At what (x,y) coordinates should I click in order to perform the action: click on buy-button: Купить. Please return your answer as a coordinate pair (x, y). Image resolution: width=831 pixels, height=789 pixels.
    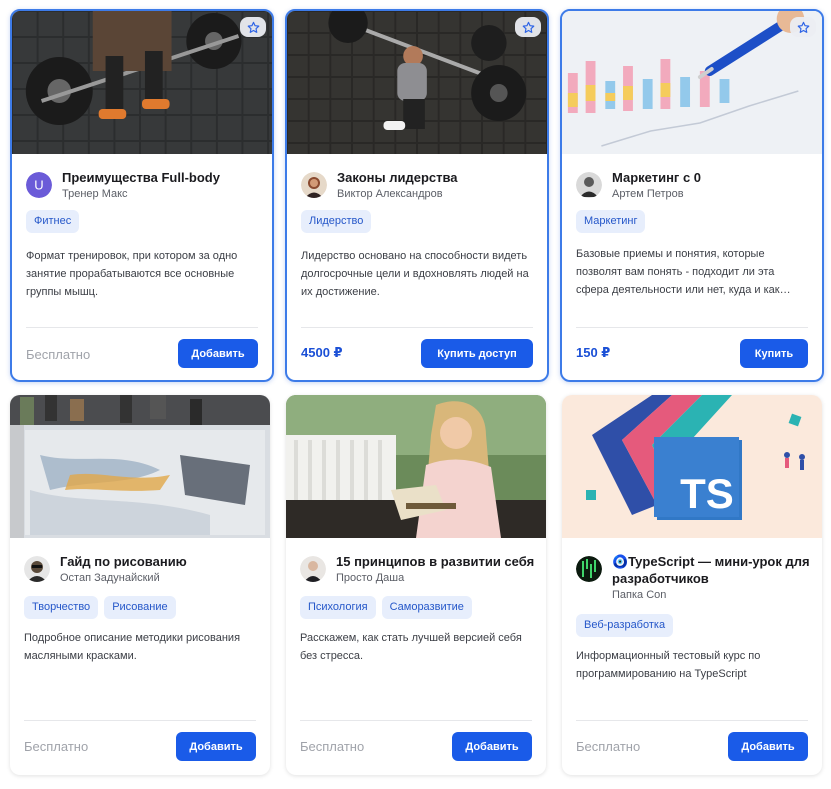
    Looking at the image, I should click on (774, 353).